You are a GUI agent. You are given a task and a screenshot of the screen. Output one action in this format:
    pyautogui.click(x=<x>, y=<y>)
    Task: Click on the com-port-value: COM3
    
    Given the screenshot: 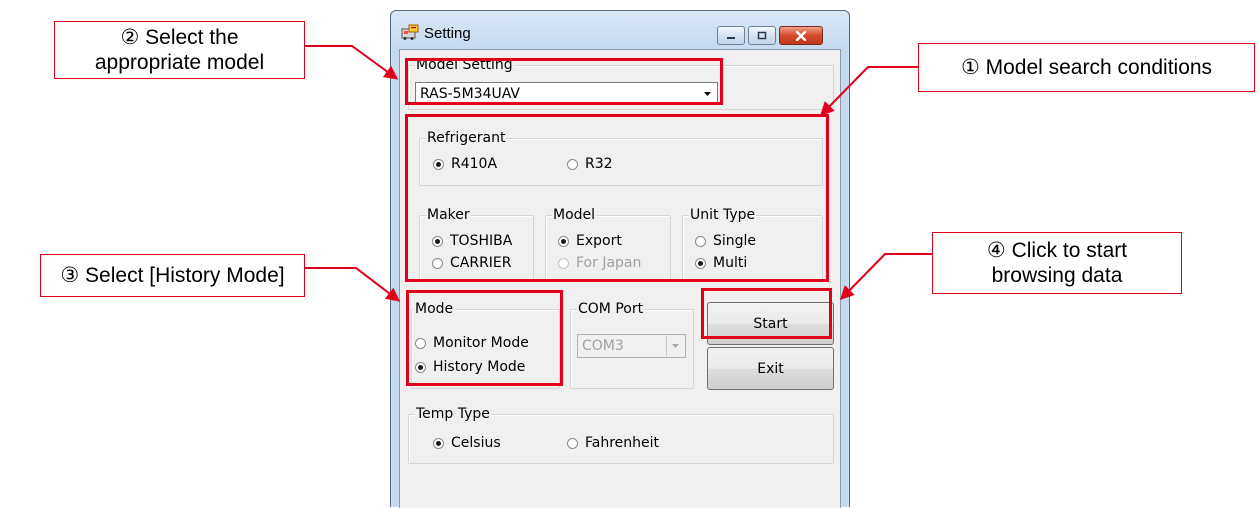 What is the action you would take?
    pyautogui.click(x=603, y=346)
    